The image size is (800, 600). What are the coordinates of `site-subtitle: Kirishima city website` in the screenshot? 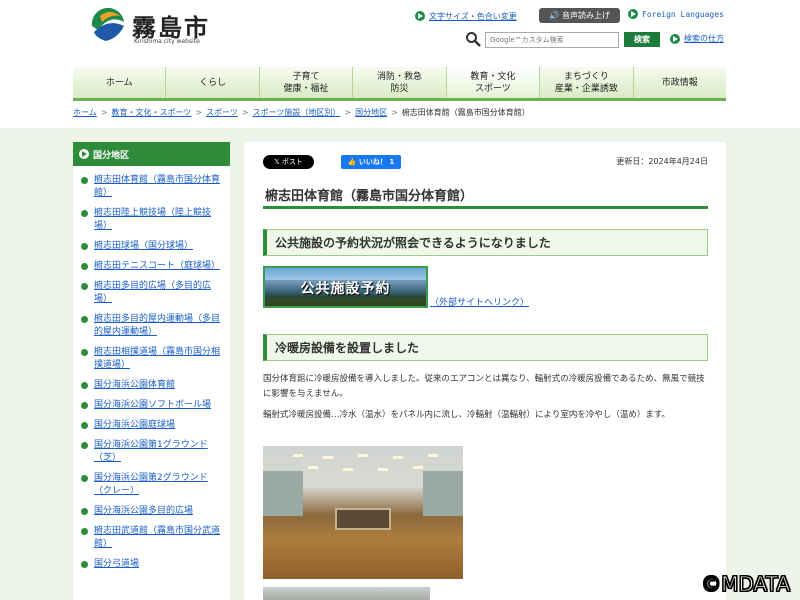 It's located at (167, 41).